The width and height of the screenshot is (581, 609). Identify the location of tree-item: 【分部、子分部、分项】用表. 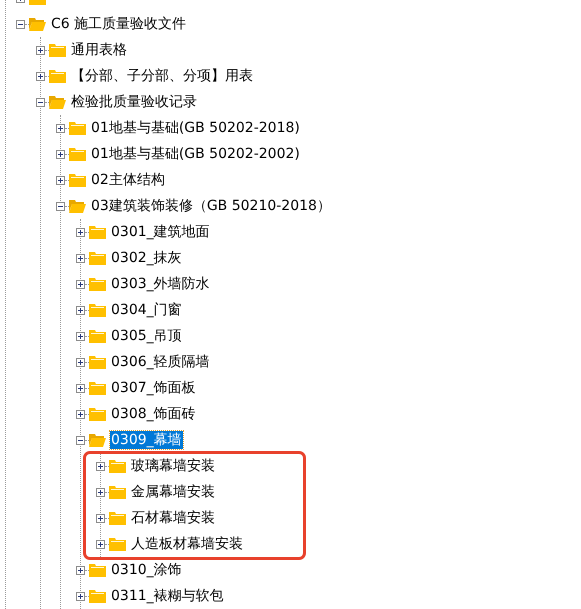
(162, 76).